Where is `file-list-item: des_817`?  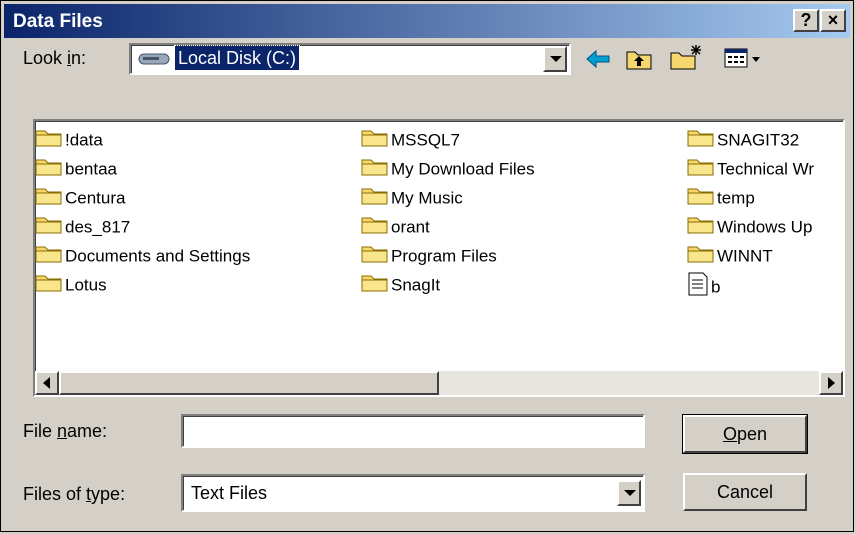
file-list-item: des_817 is located at coordinates (82, 226).